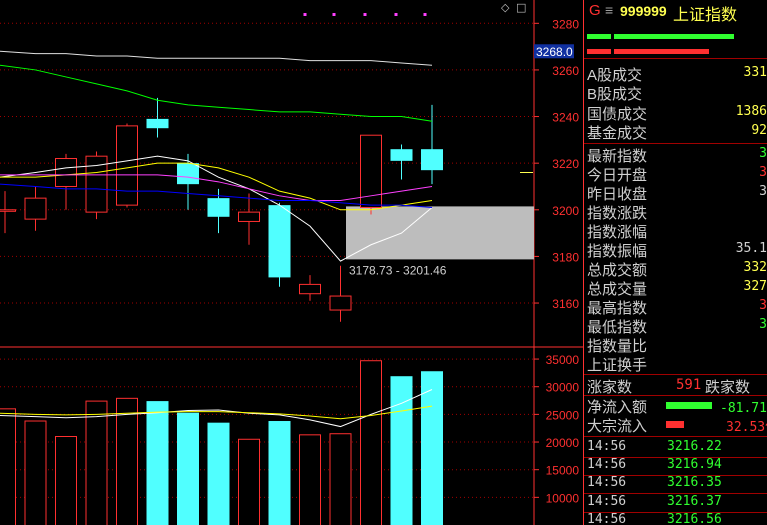 This screenshot has width=767, height=525. Describe the element at coordinates (743, 408) in the screenshot. I see `flow-value: -81.71亿` at that location.